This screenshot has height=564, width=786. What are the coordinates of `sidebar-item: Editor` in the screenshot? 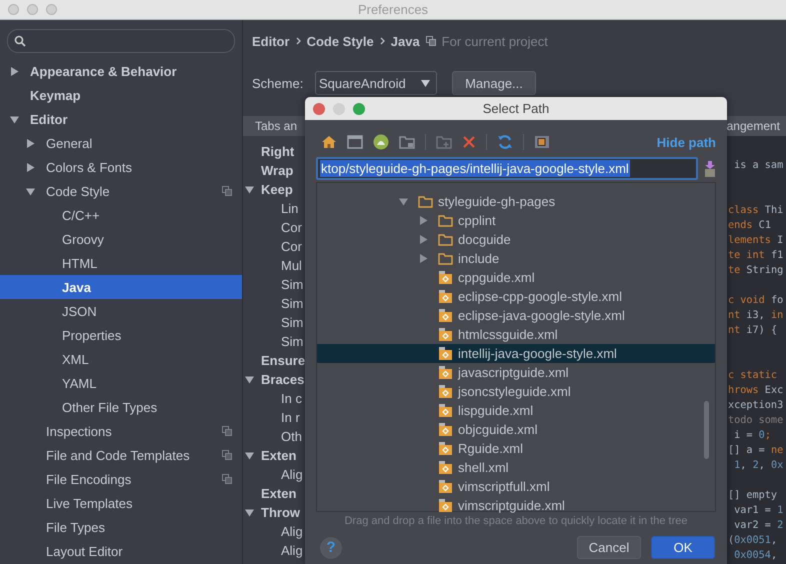 It's located at (121, 119).